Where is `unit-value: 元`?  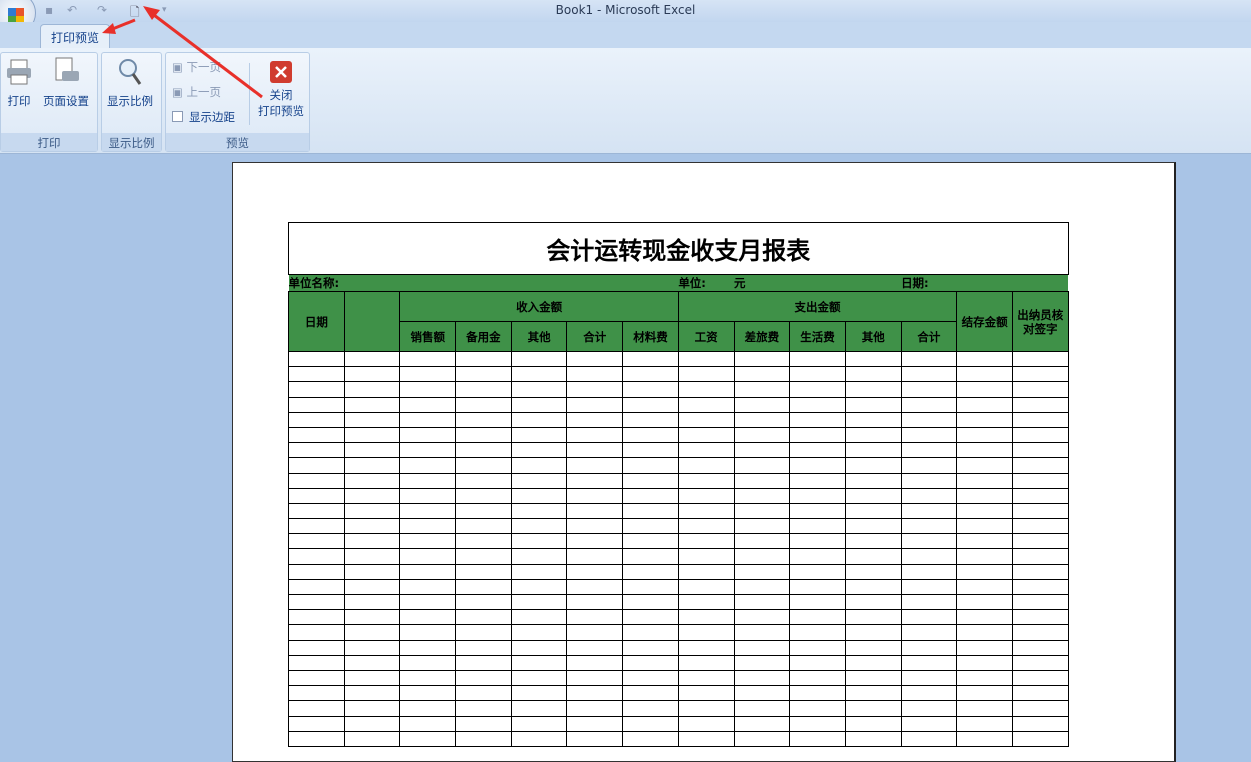 unit-value: 元 is located at coordinates (818, 283).